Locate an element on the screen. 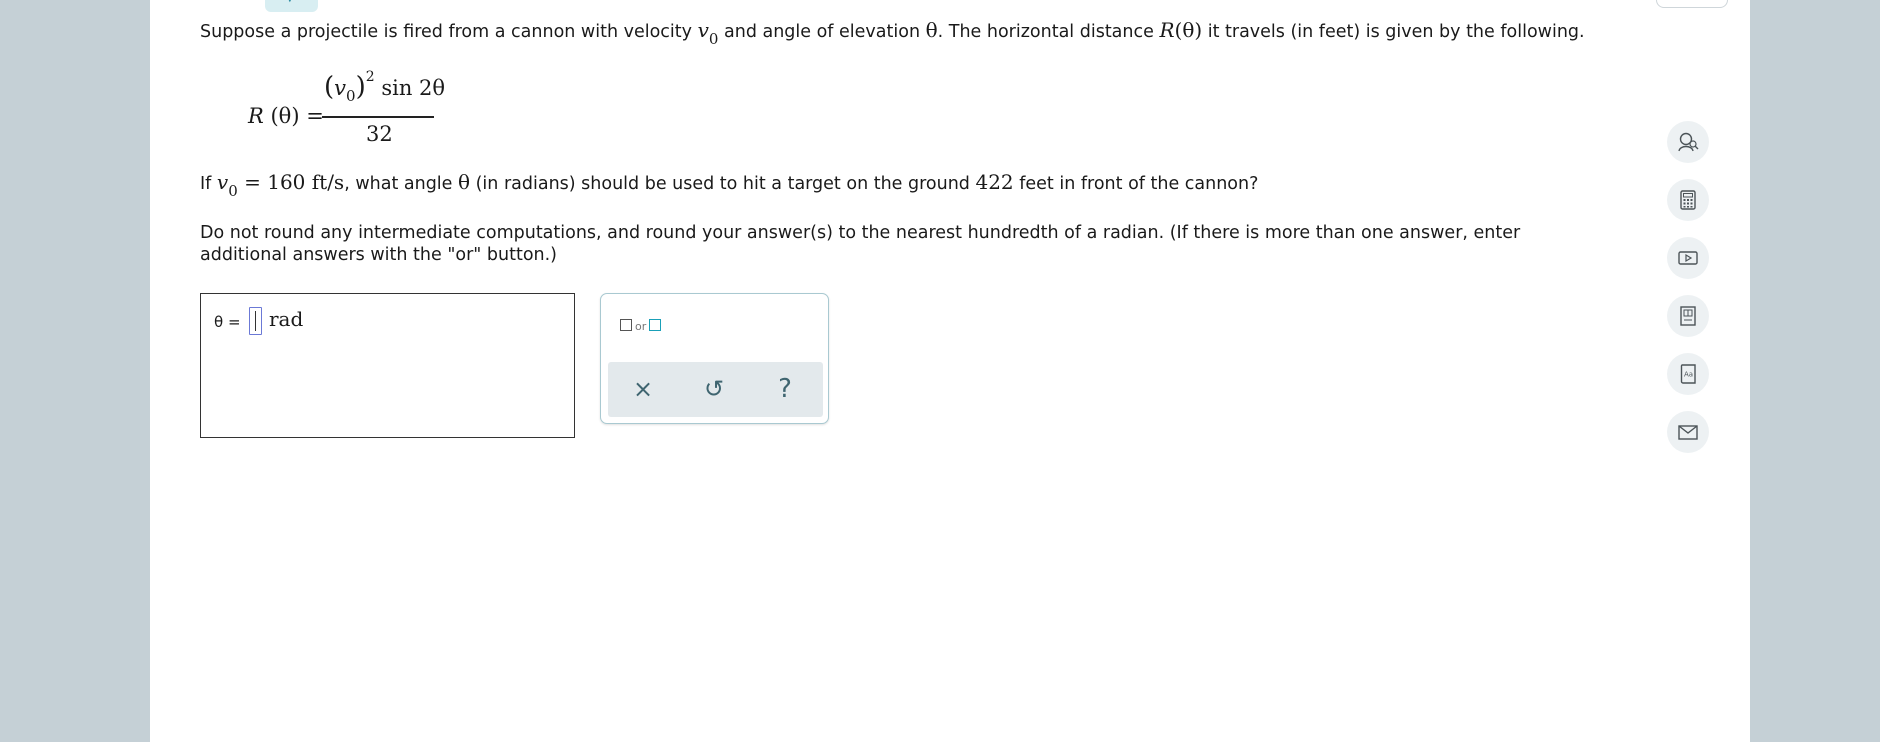 The height and width of the screenshot is (742, 1880). answer-box: θ = rad is located at coordinates (387, 365).